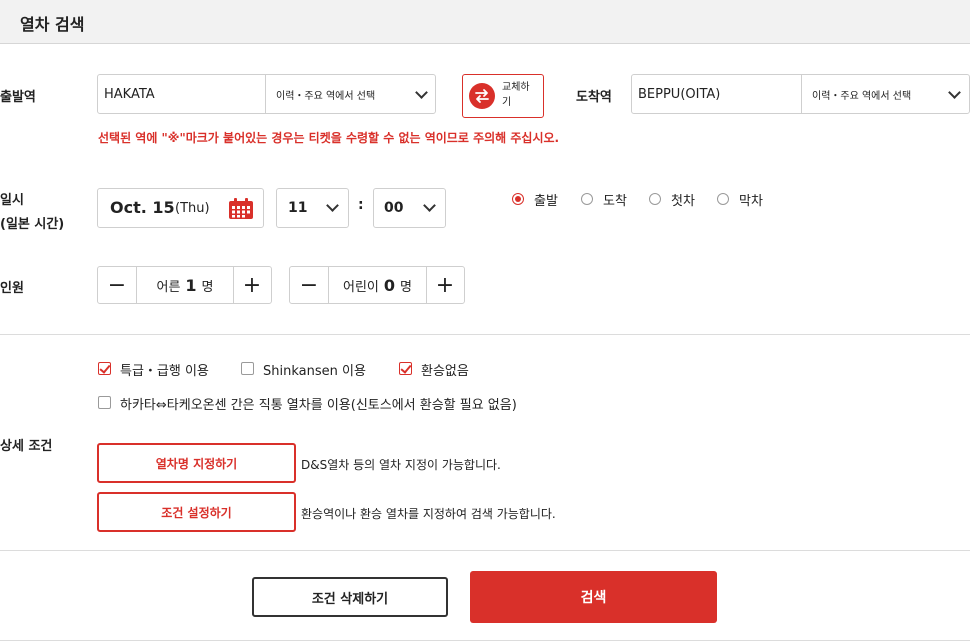 This screenshot has width=970, height=644. Describe the element at coordinates (683, 201) in the screenshot. I see `radio-first-train-label: 첫차` at that location.